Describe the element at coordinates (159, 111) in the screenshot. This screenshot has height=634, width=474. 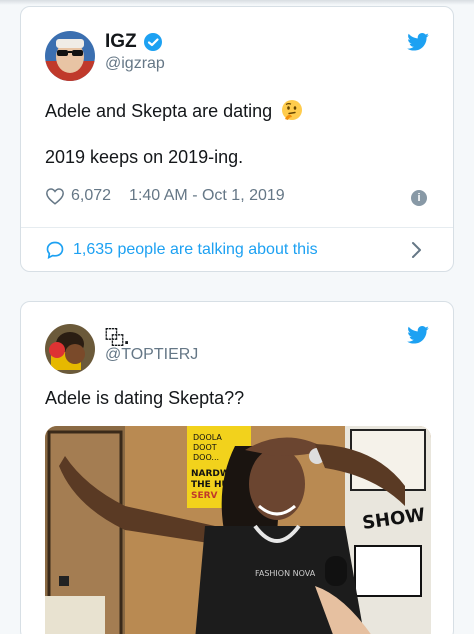
I see `tweet-text: Adele and Skepta are dating` at that location.